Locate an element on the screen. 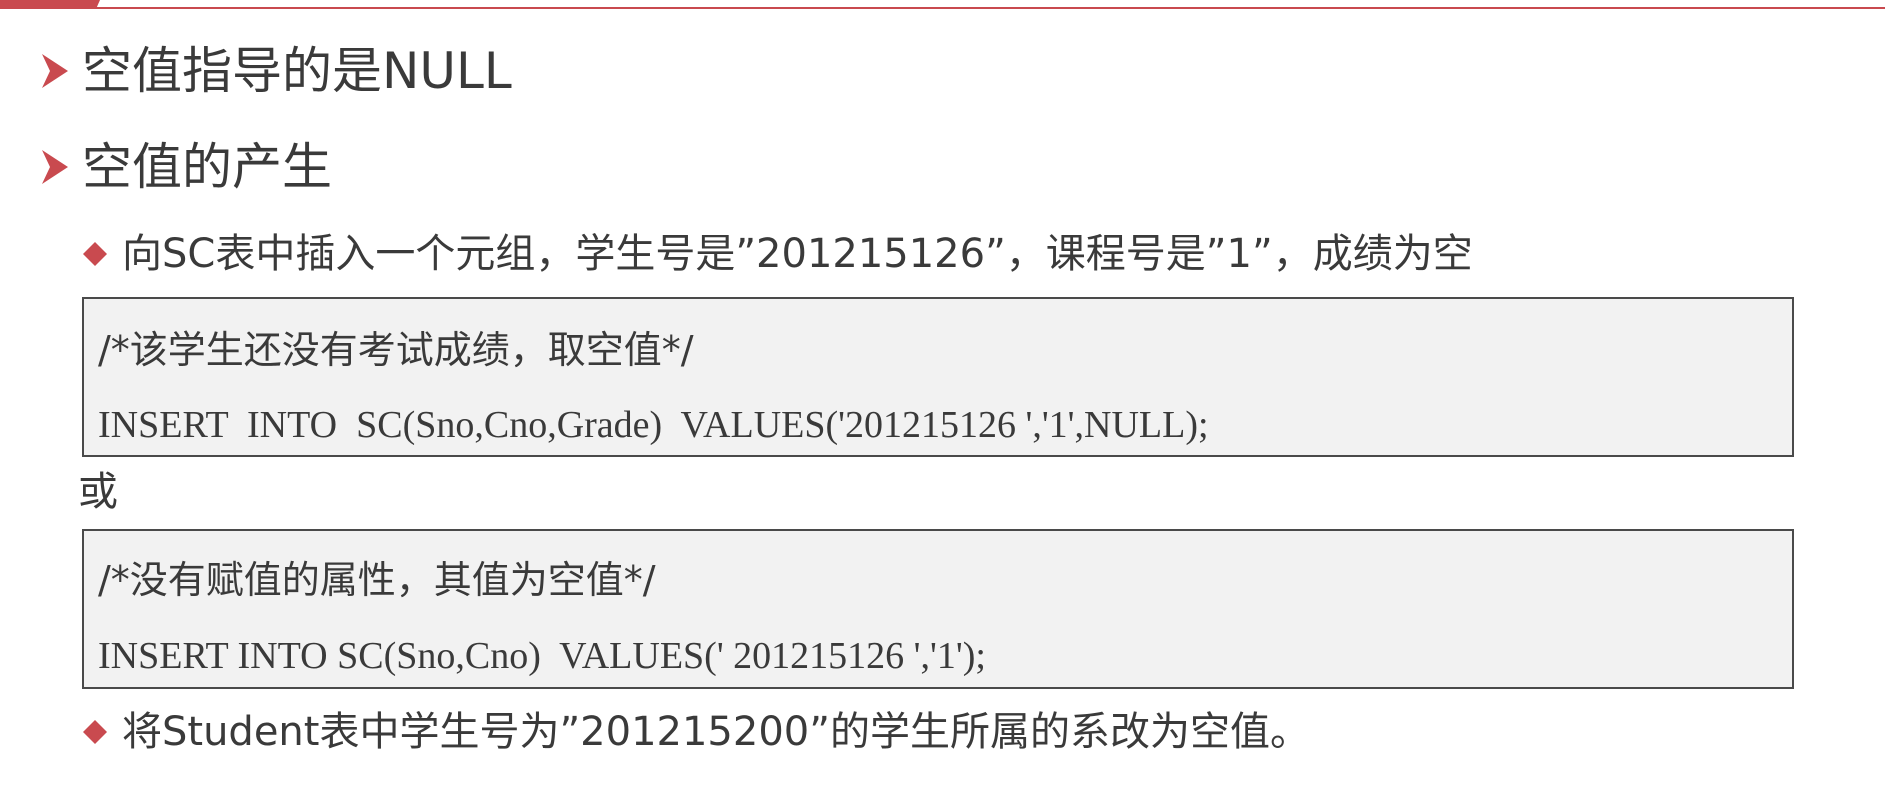 This screenshot has height=809, width=1885. code-comment: /*没有赋值的属性，其值为空值*/ is located at coordinates (377, 580).